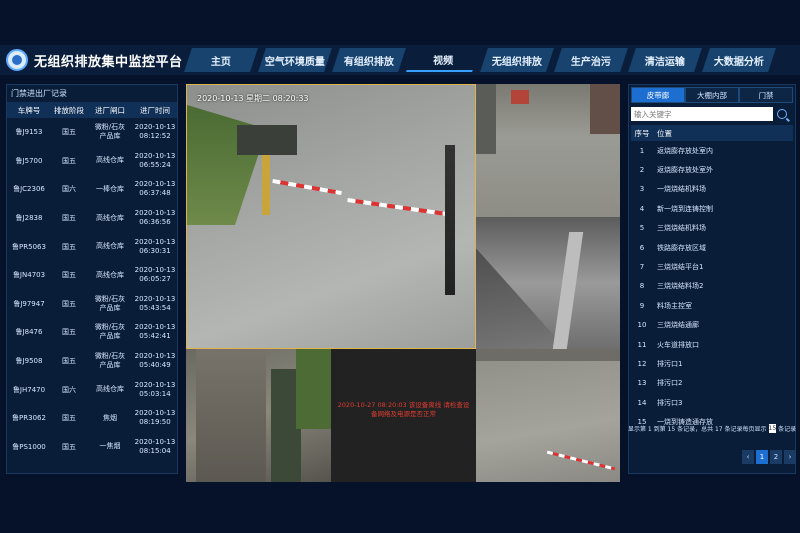 The image size is (800, 533). I want to click on plate-cell-line: 鲁PR5063, so click(29, 246).